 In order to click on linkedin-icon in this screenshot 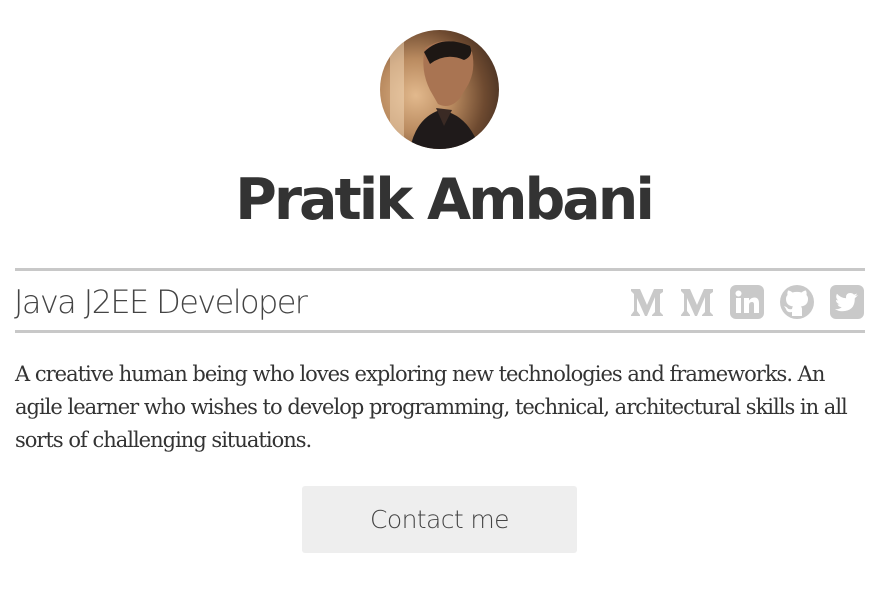, I will do `click(747, 302)`.